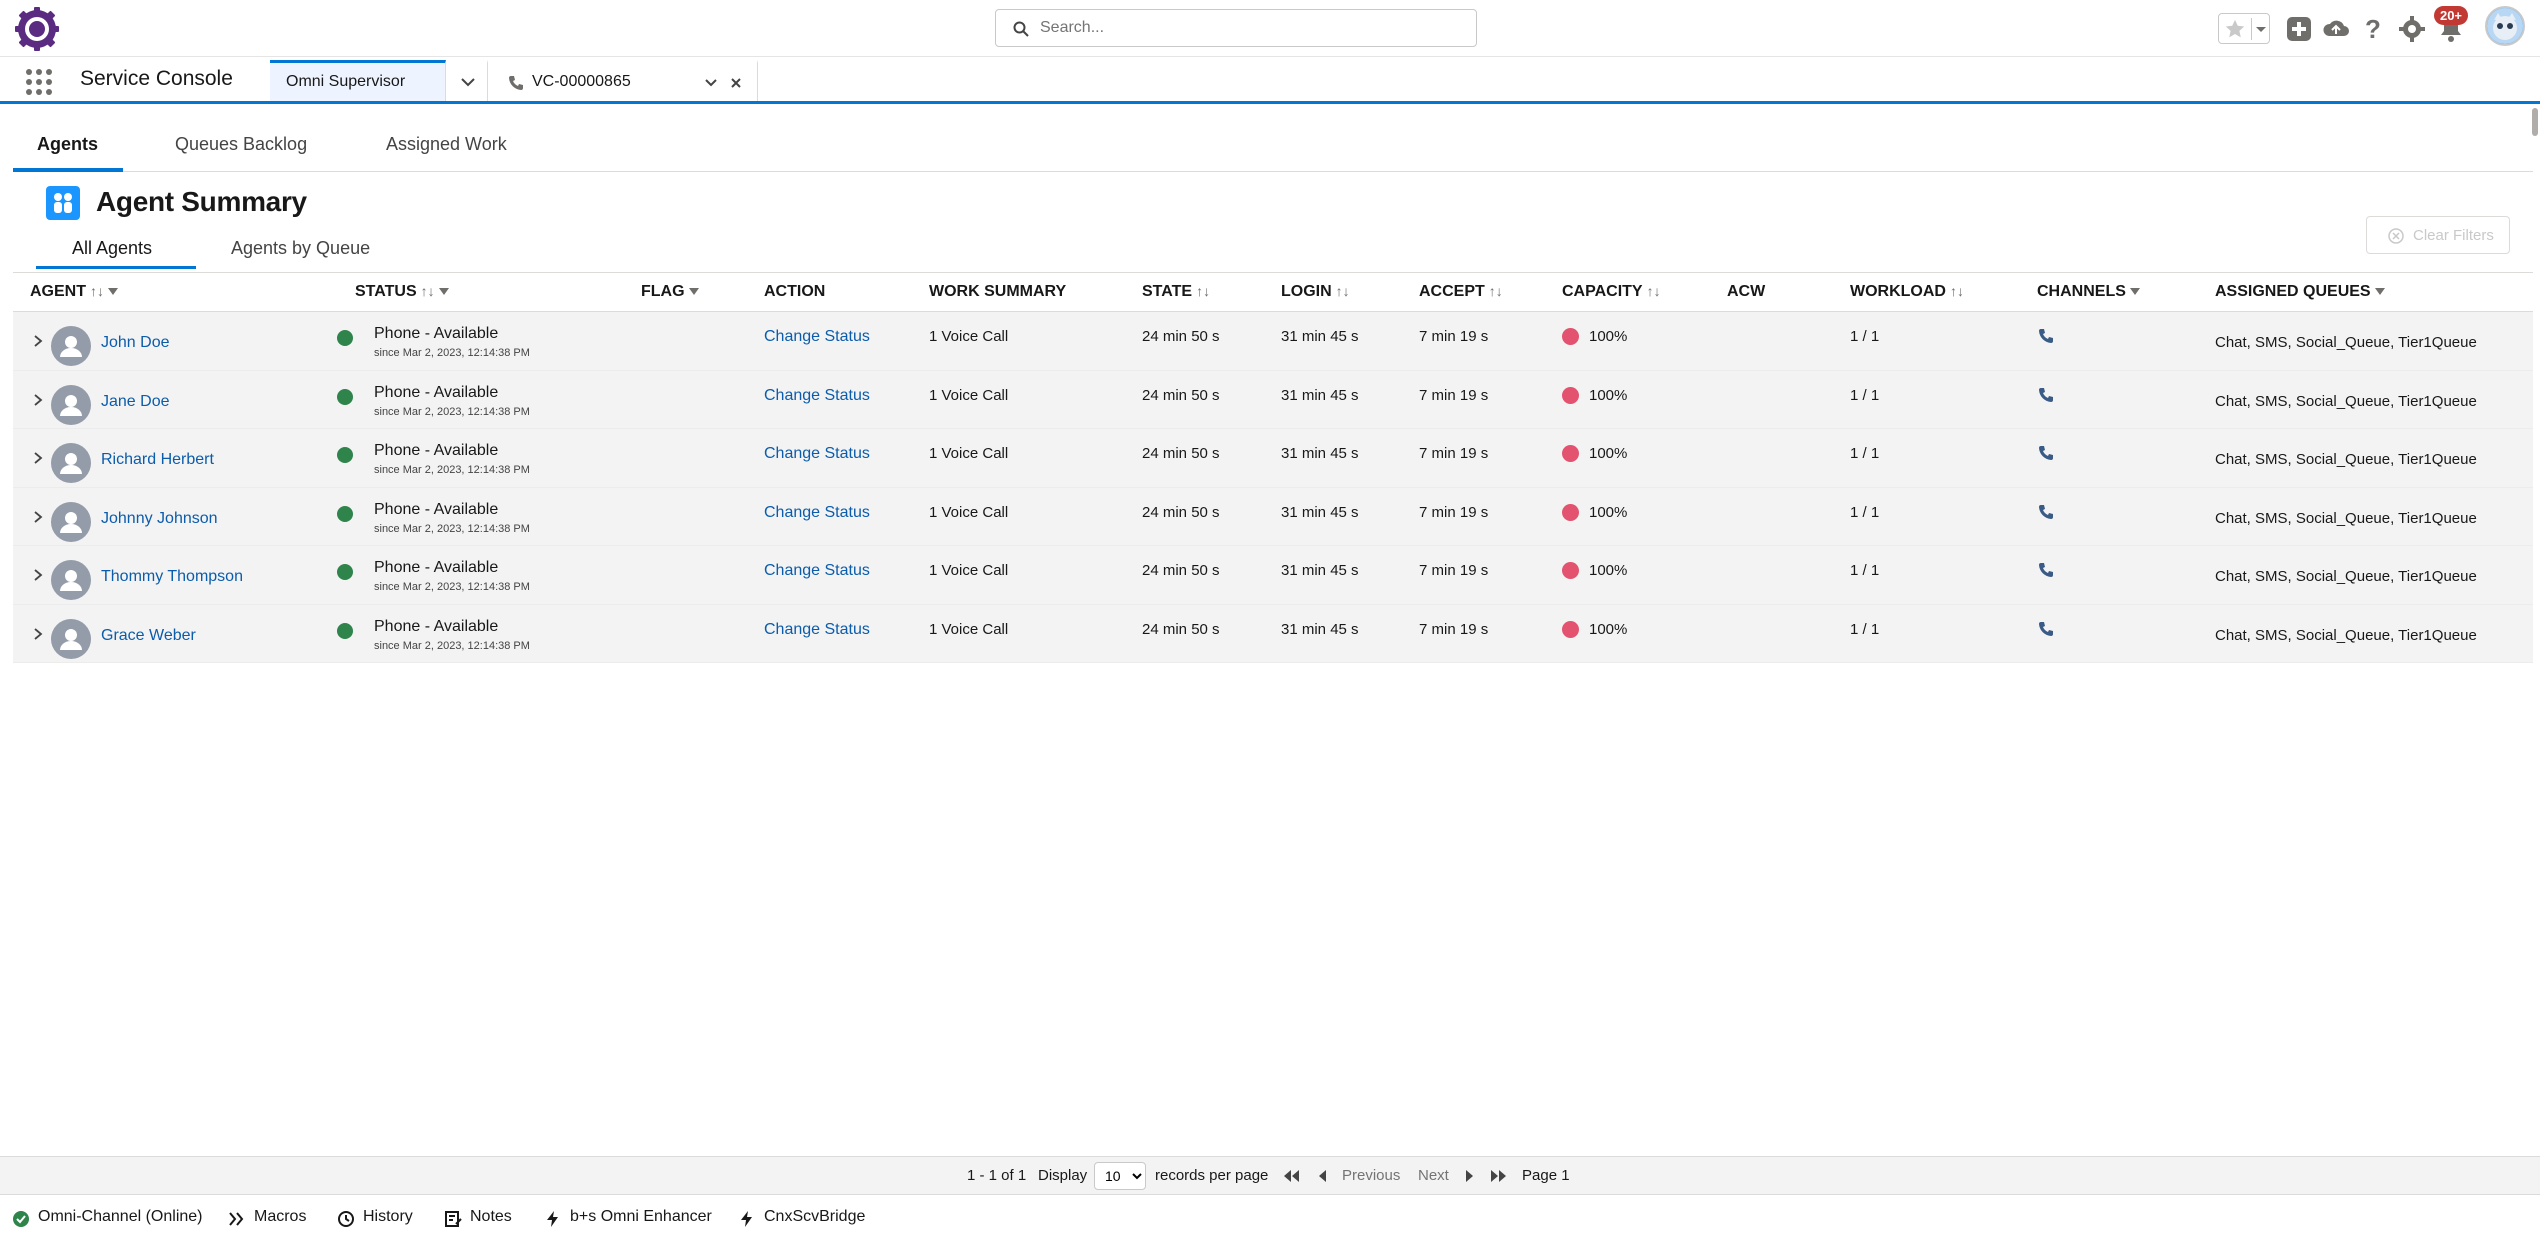 The height and width of the screenshot is (1240, 2540). I want to click on tab-assigned-work: Assigned Work, so click(446, 144).